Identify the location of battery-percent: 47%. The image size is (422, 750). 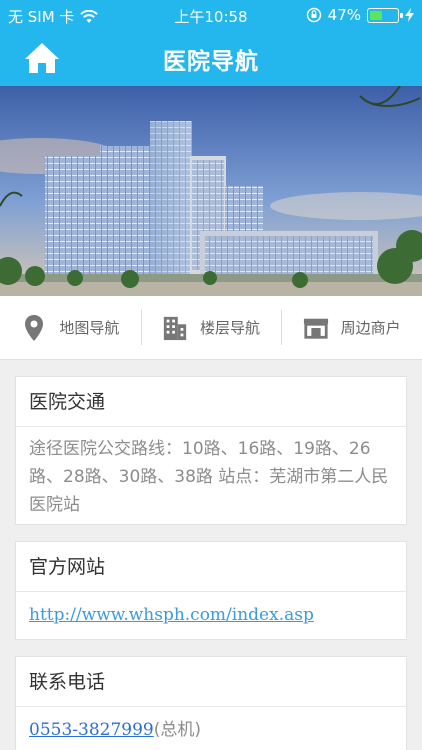
(344, 15).